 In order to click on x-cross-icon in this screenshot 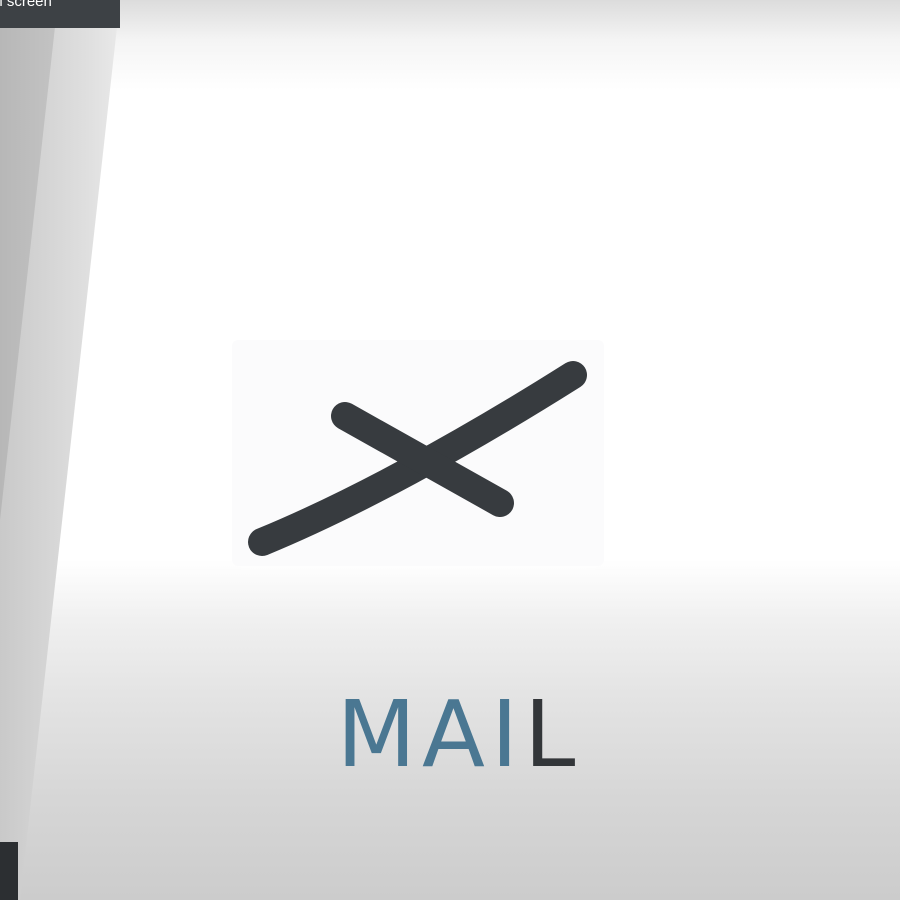, I will do `click(417, 458)`.